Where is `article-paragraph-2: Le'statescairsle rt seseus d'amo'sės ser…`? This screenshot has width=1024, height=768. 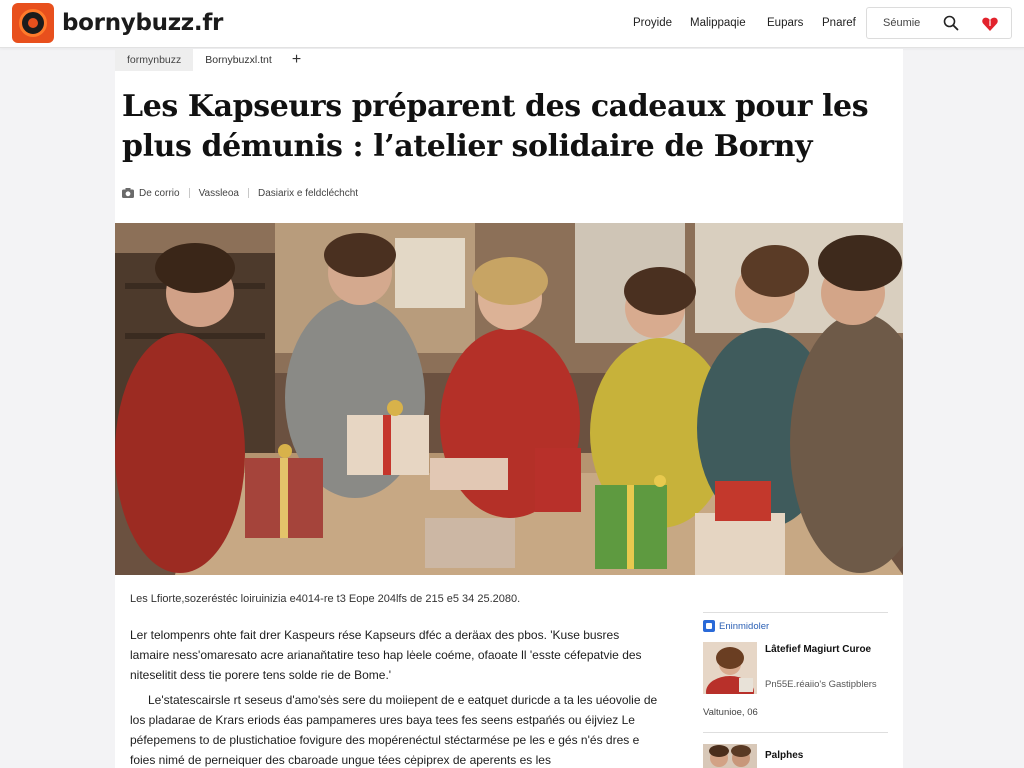 article-paragraph-2: Le'statescairsle rt seseus d'amo'sės ser… is located at coordinates (394, 730).